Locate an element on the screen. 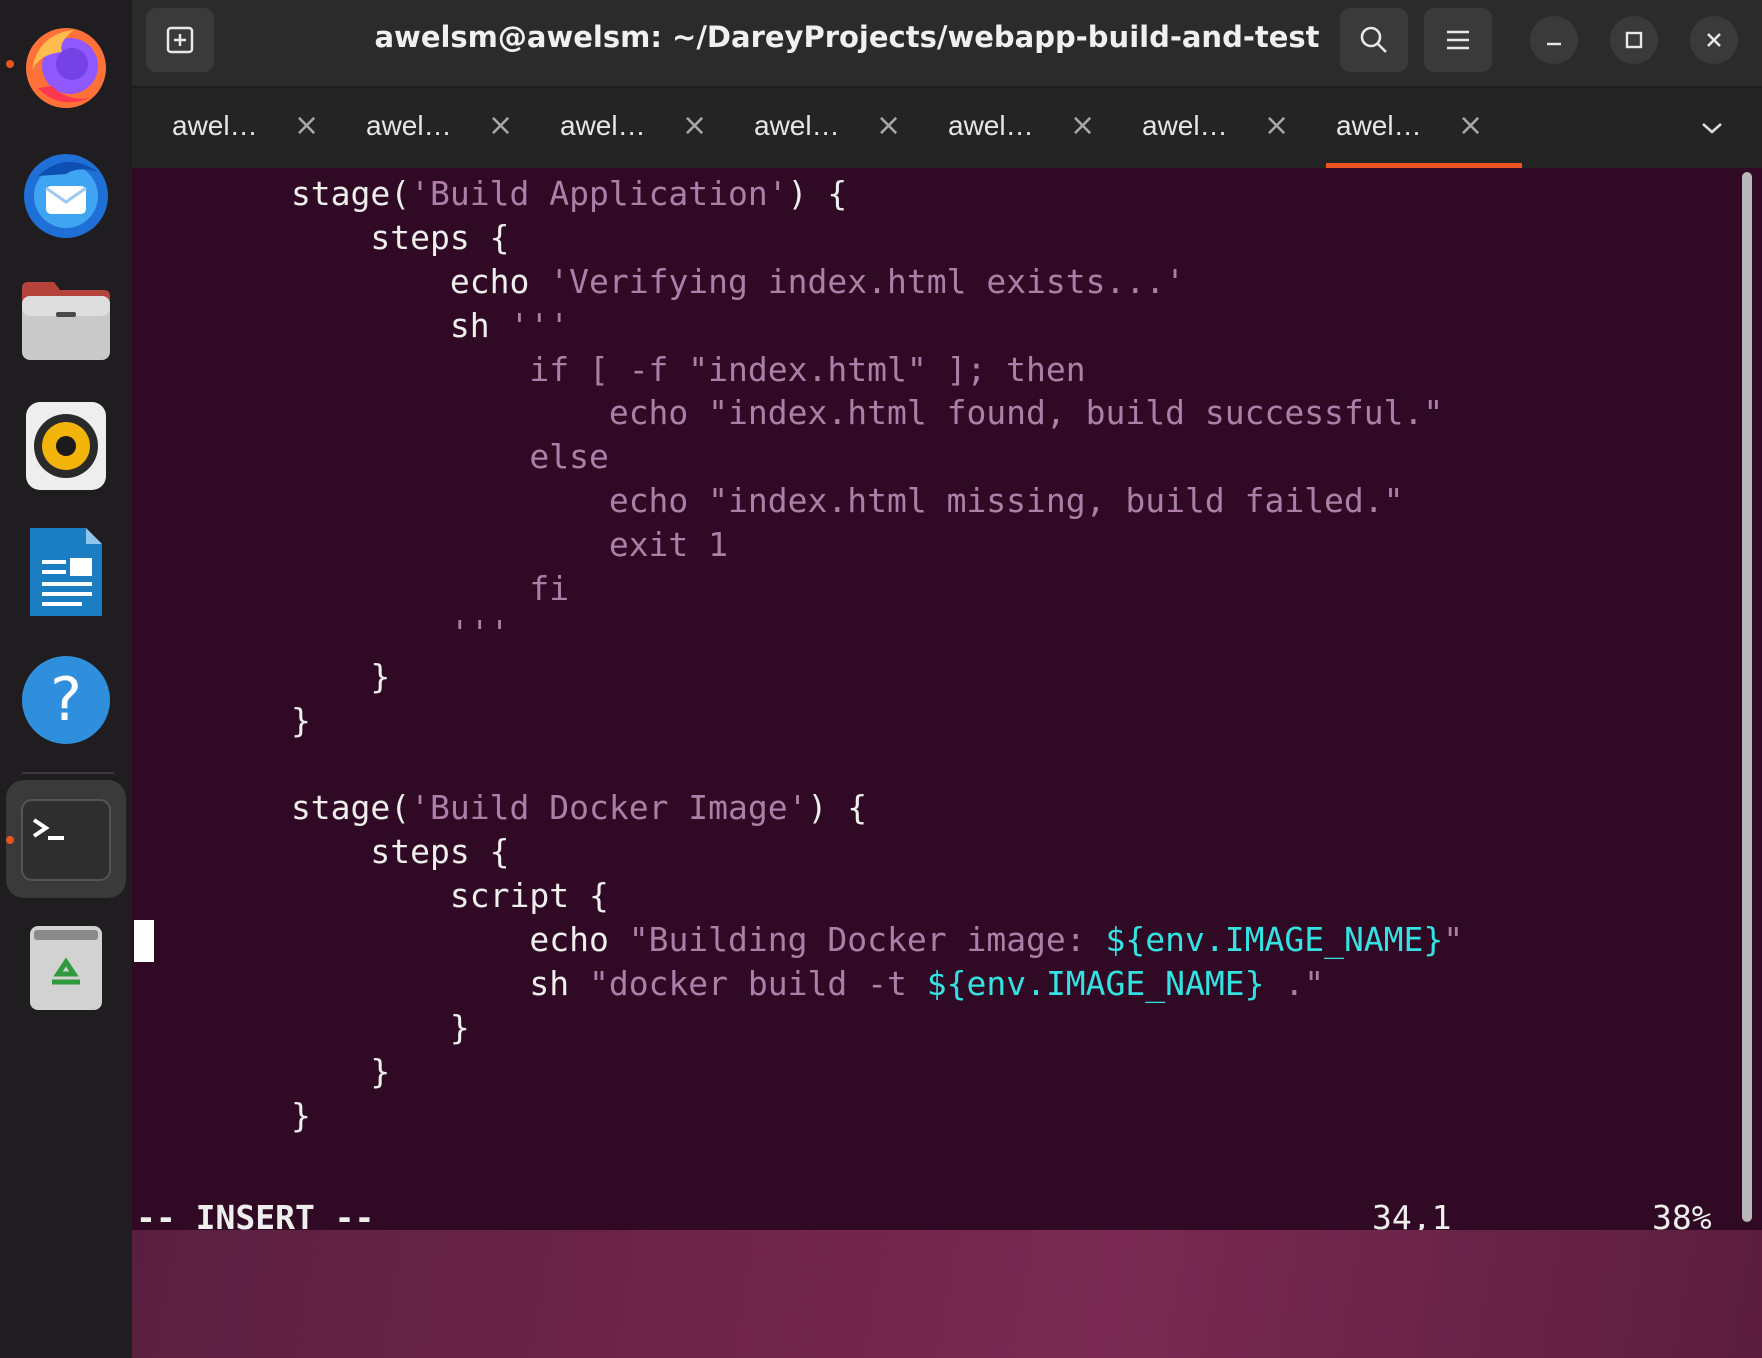 The width and height of the screenshot is (1762, 1358). vim-status-line: -- INSERT -- 34,1 38% is located at coordinates (947, 1214).